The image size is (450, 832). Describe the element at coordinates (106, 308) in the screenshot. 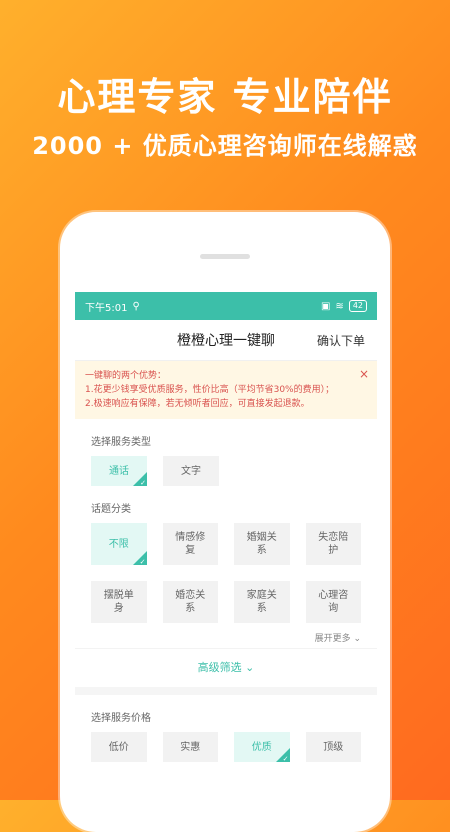

I see `status-time: 下午5:01` at that location.